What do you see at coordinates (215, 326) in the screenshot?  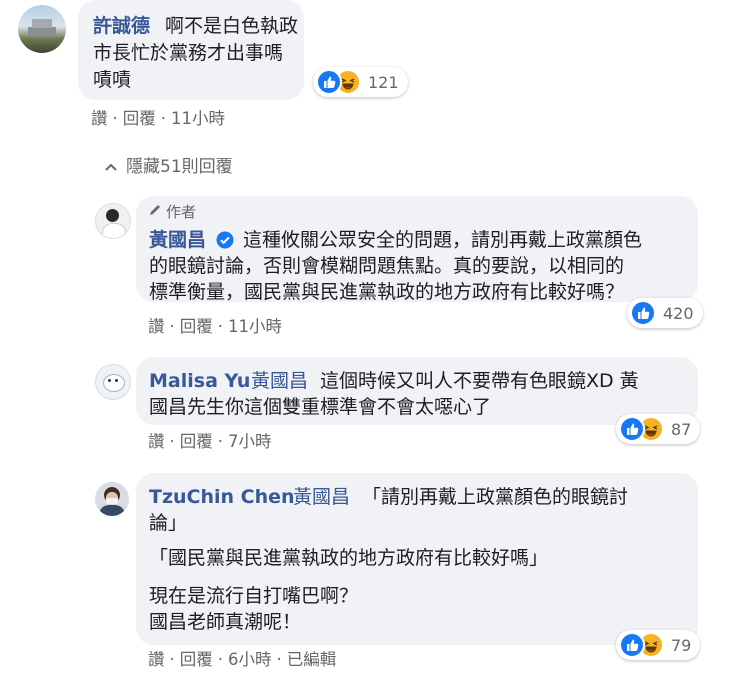 I see `reply-actions: 讚 · 回覆 · 11小時` at bounding box center [215, 326].